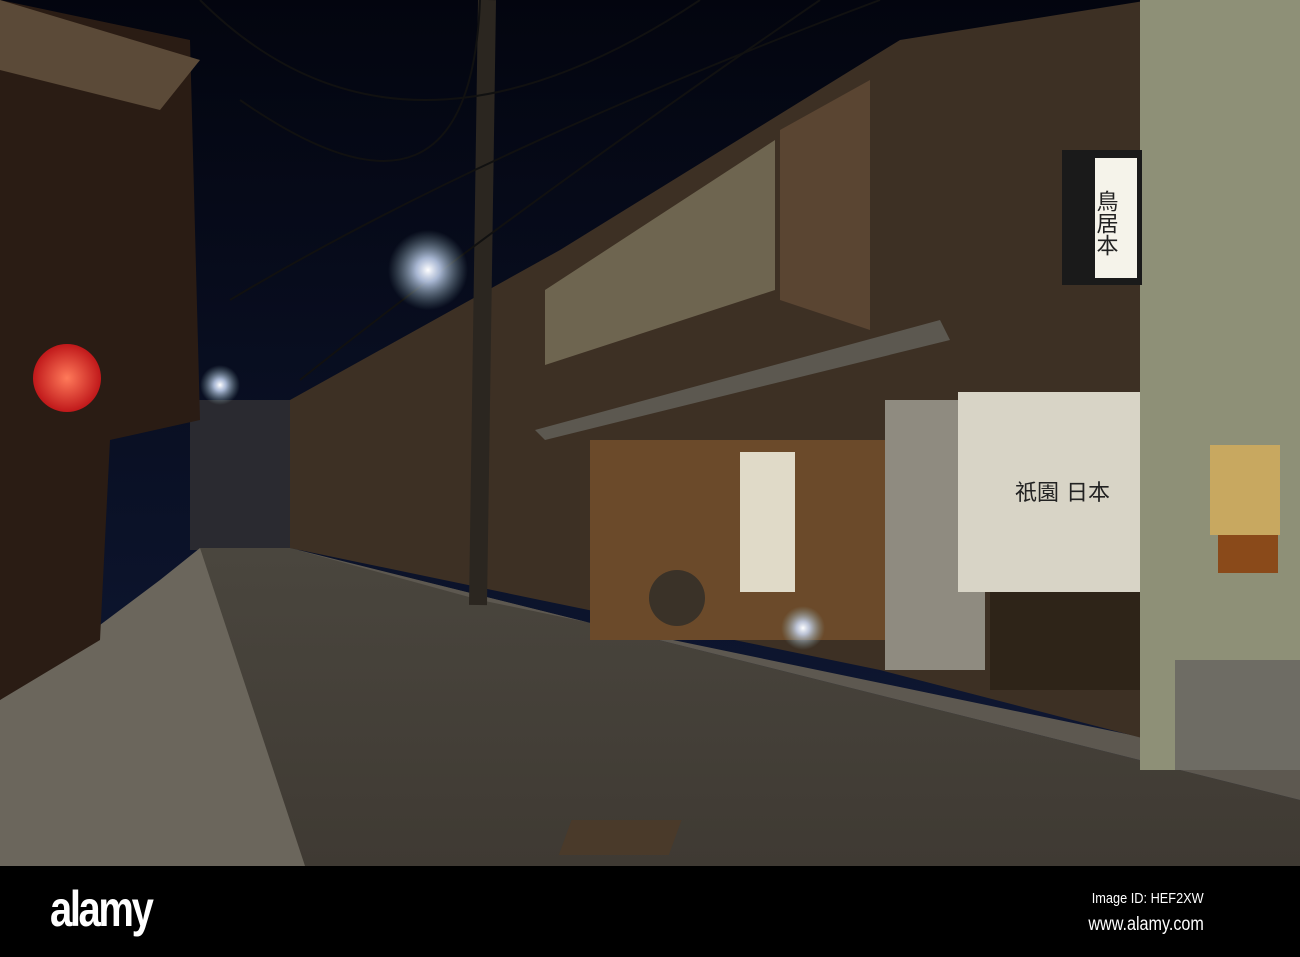 This screenshot has height=957, width=1300. What do you see at coordinates (1248, 554) in the screenshot?
I see `menu-sign-small` at bounding box center [1248, 554].